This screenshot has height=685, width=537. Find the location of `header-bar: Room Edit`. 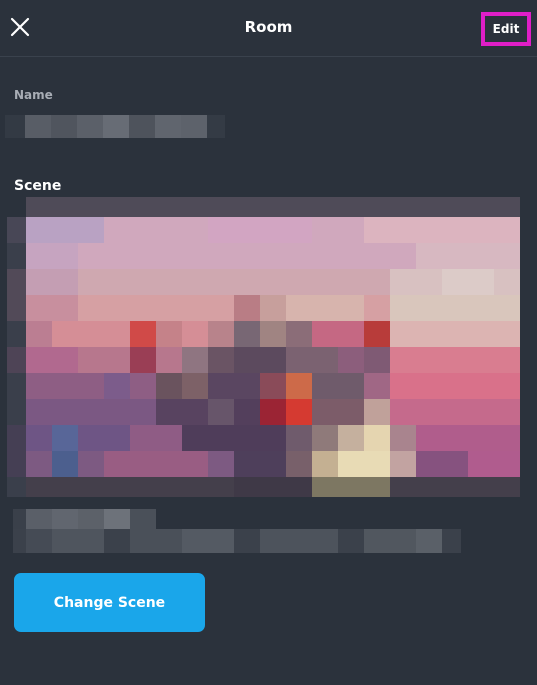

header-bar: Room Edit is located at coordinates (268, 28).